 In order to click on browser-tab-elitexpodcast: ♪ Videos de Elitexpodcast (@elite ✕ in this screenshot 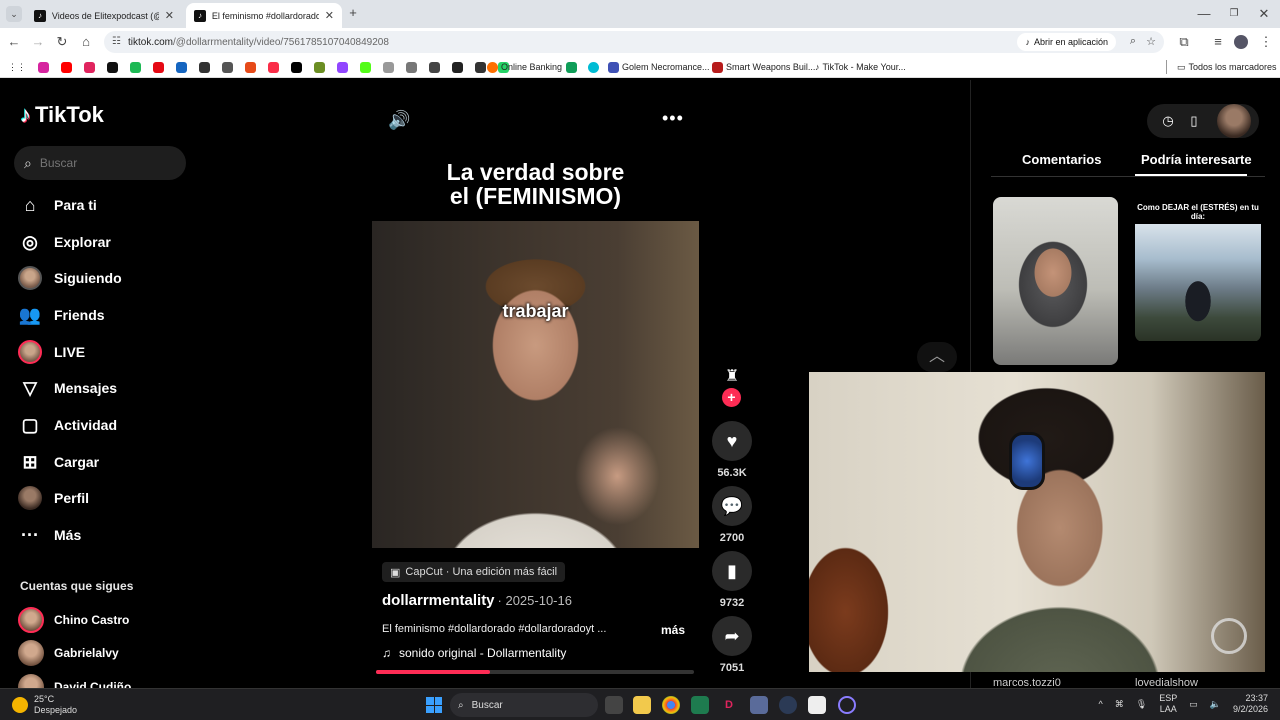, I will do `click(104, 15)`.